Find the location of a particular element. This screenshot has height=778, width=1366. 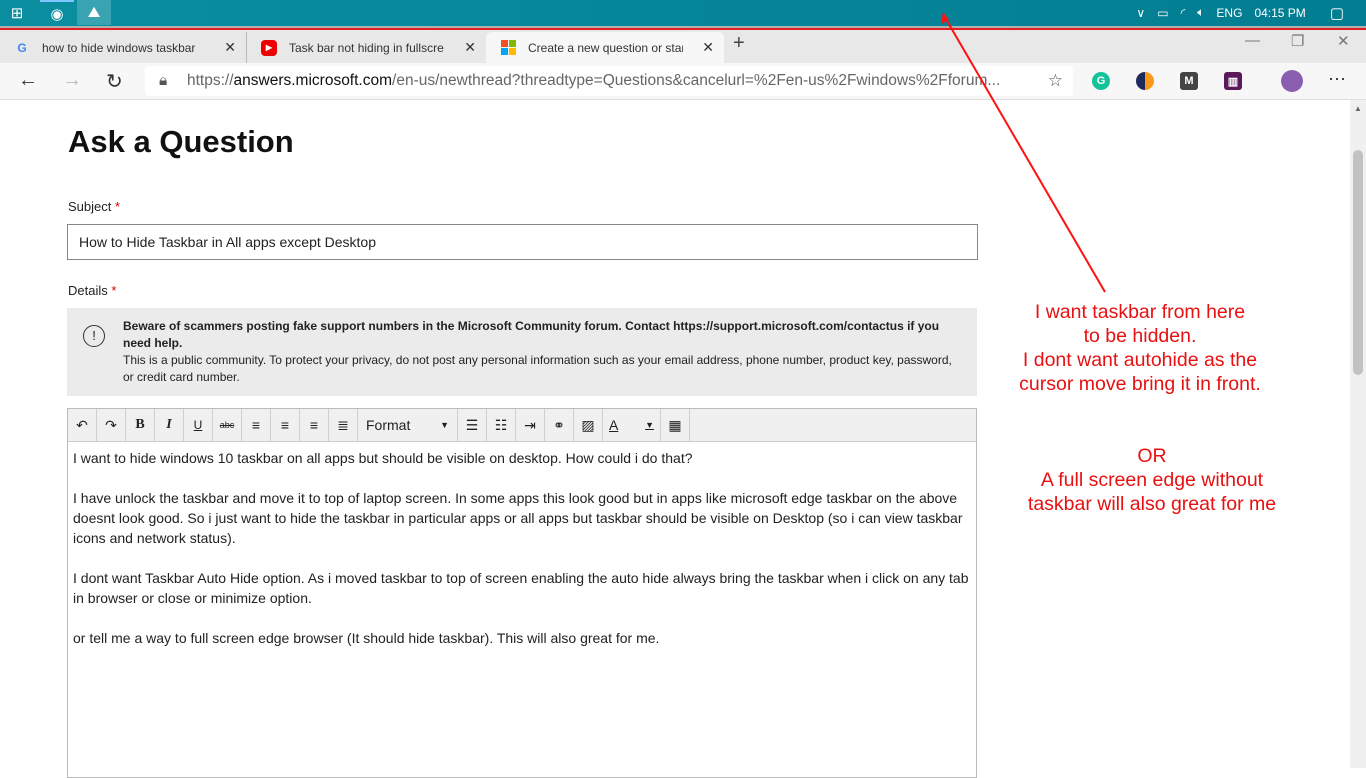

details-label: Details * is located at coordinates (92, 290).